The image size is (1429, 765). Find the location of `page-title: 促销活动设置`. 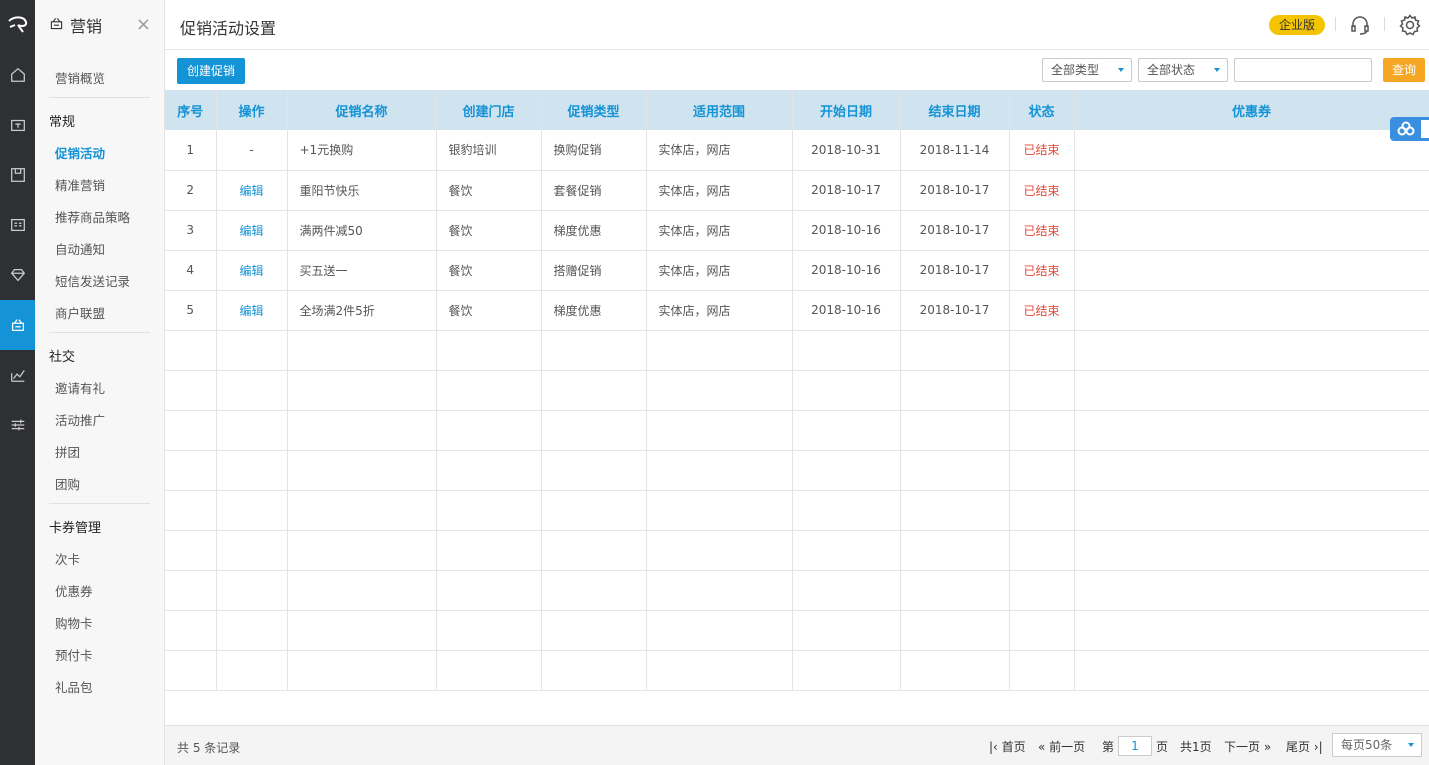

page-title: 促销活动设置 is located at coordinates (228, 28).